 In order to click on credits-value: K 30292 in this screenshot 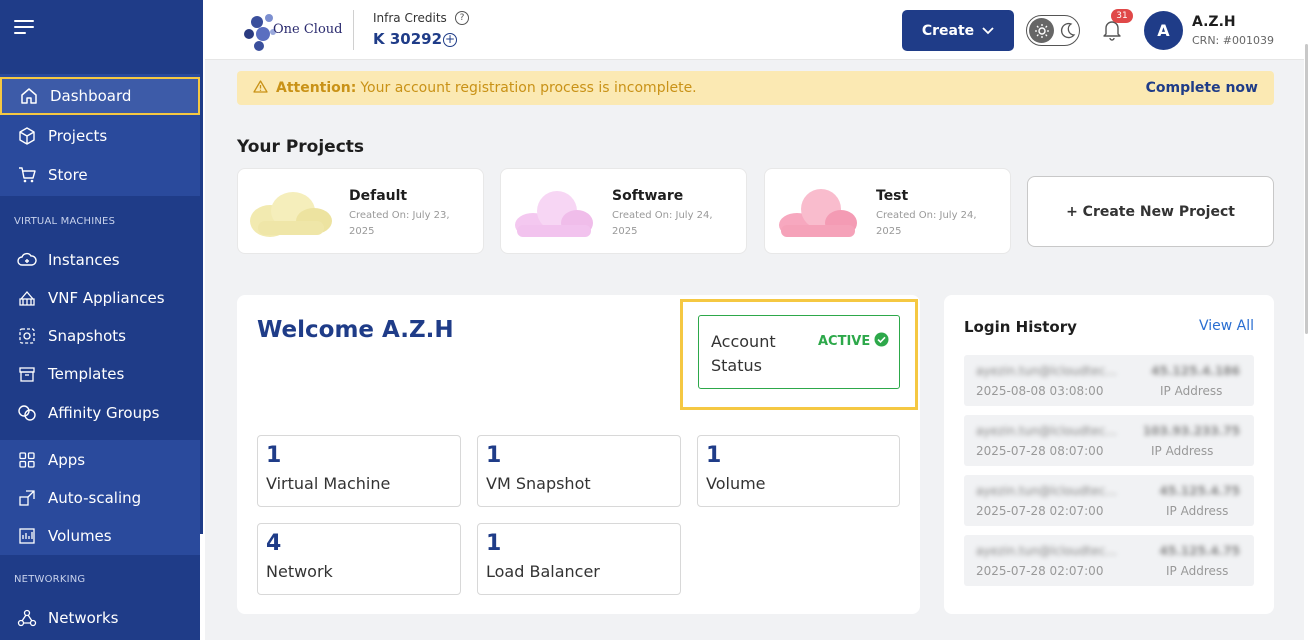, I will do `click(408, 39)`.